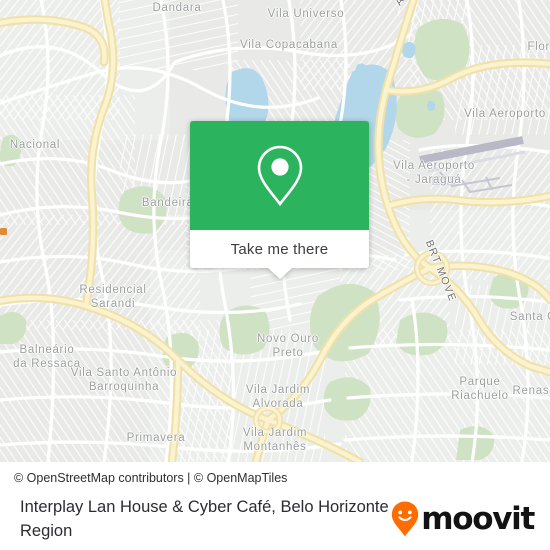  What do you see at coordinates (405, 519) in the screenshot?
I see `moovit-smiley-pin-icon` at bounding box center [405, 519].